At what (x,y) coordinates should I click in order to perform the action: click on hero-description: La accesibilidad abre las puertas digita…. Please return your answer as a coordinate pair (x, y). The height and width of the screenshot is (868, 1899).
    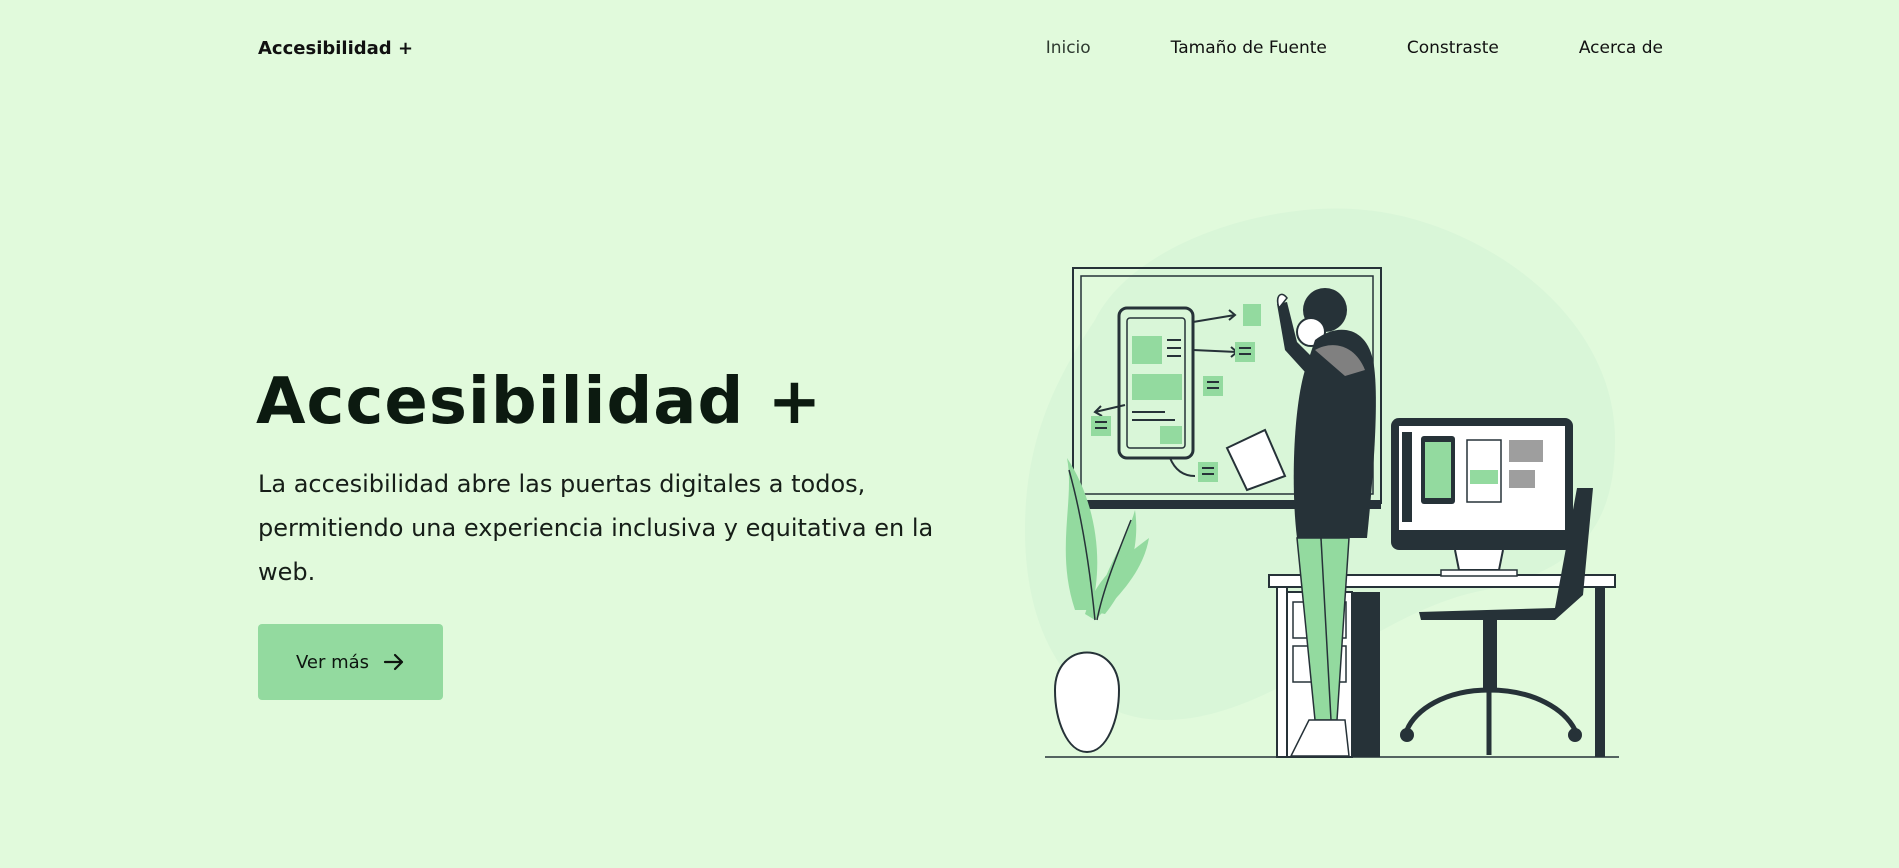
    Looking at the image, I should click on (596, 528).